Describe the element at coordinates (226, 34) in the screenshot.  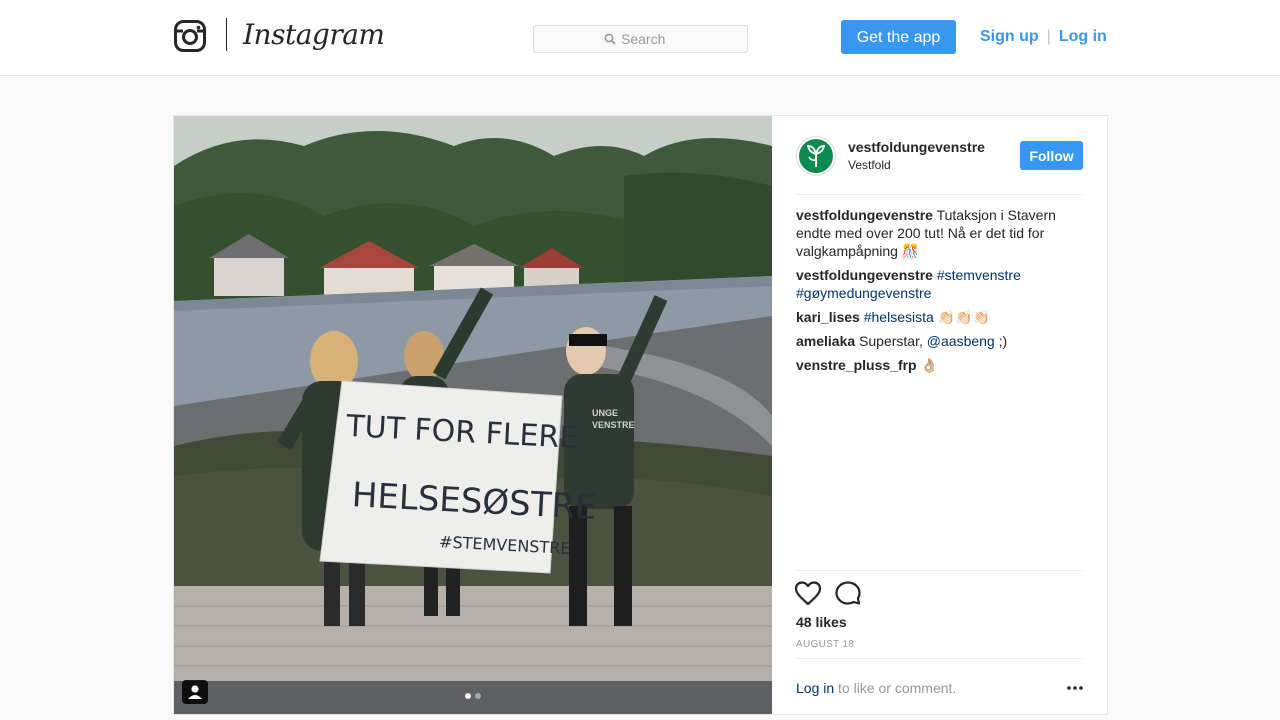
I see `logo-divider` at that location.